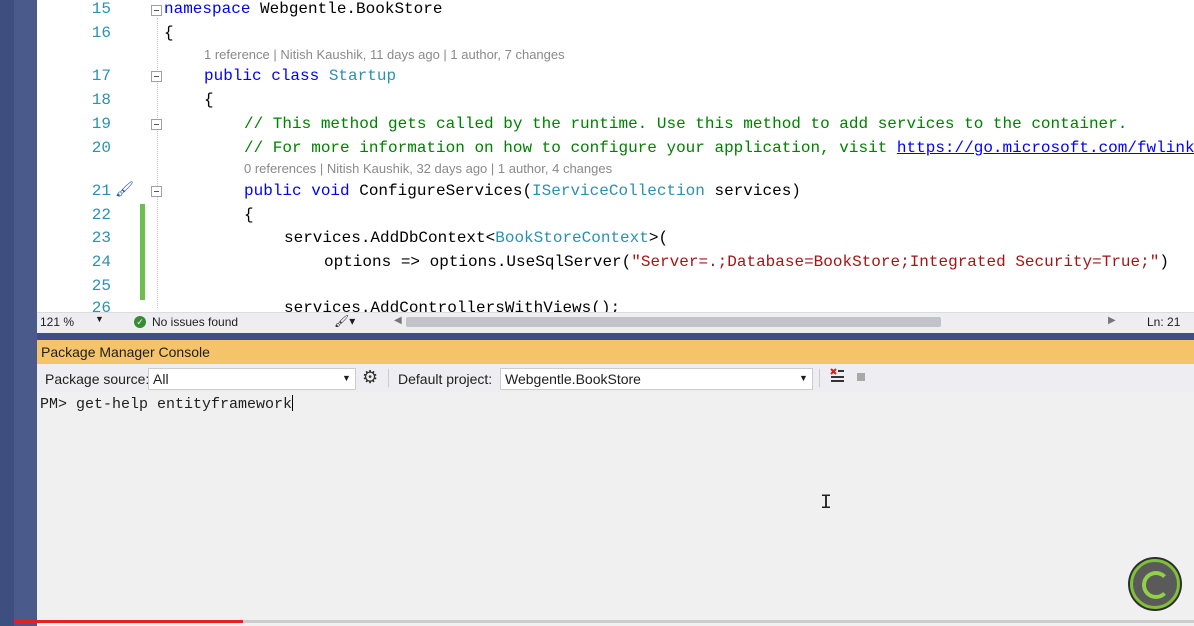 The width and height of the screenshot is (1194, 626). Describe the element at coordinates (452, 305) in the screenshot. I see `line-text: services.AddControllersWithViews();` at that location.